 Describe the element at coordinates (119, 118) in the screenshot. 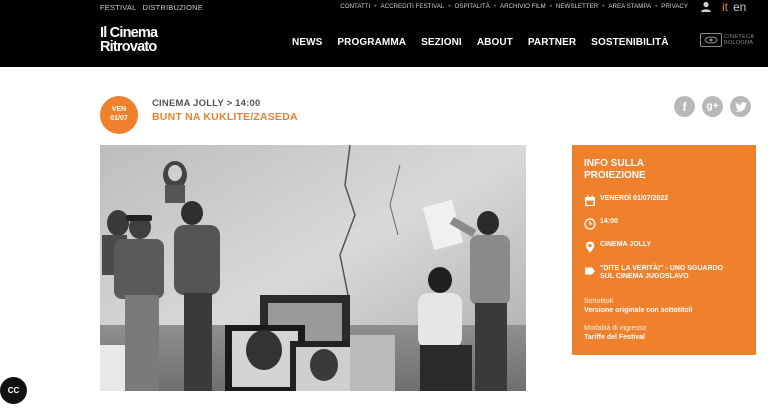

I see `badge-date: 01/07` at that location.